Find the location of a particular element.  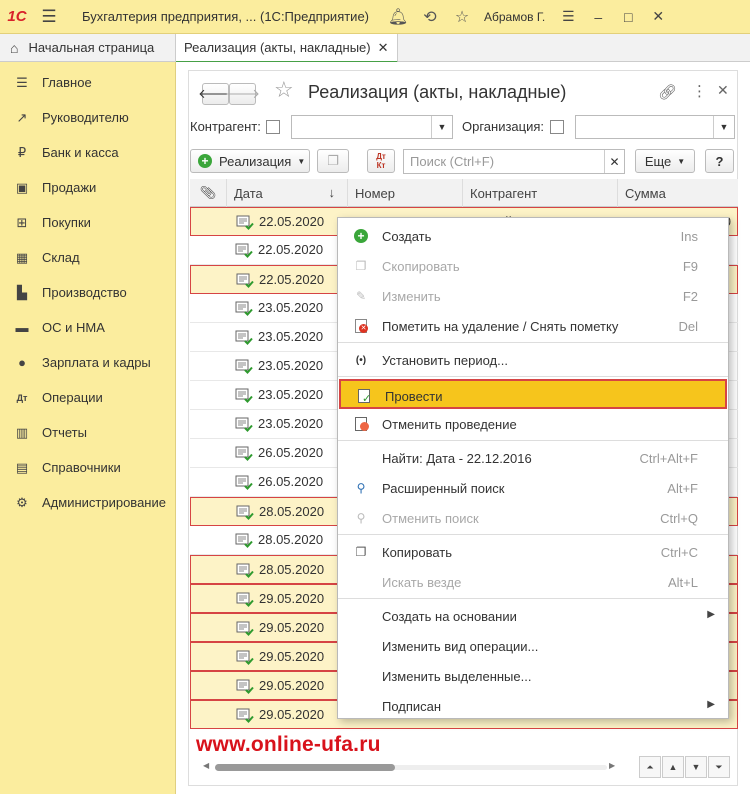

clear-search-icon: ✕ is located at coordinates (614, 161).